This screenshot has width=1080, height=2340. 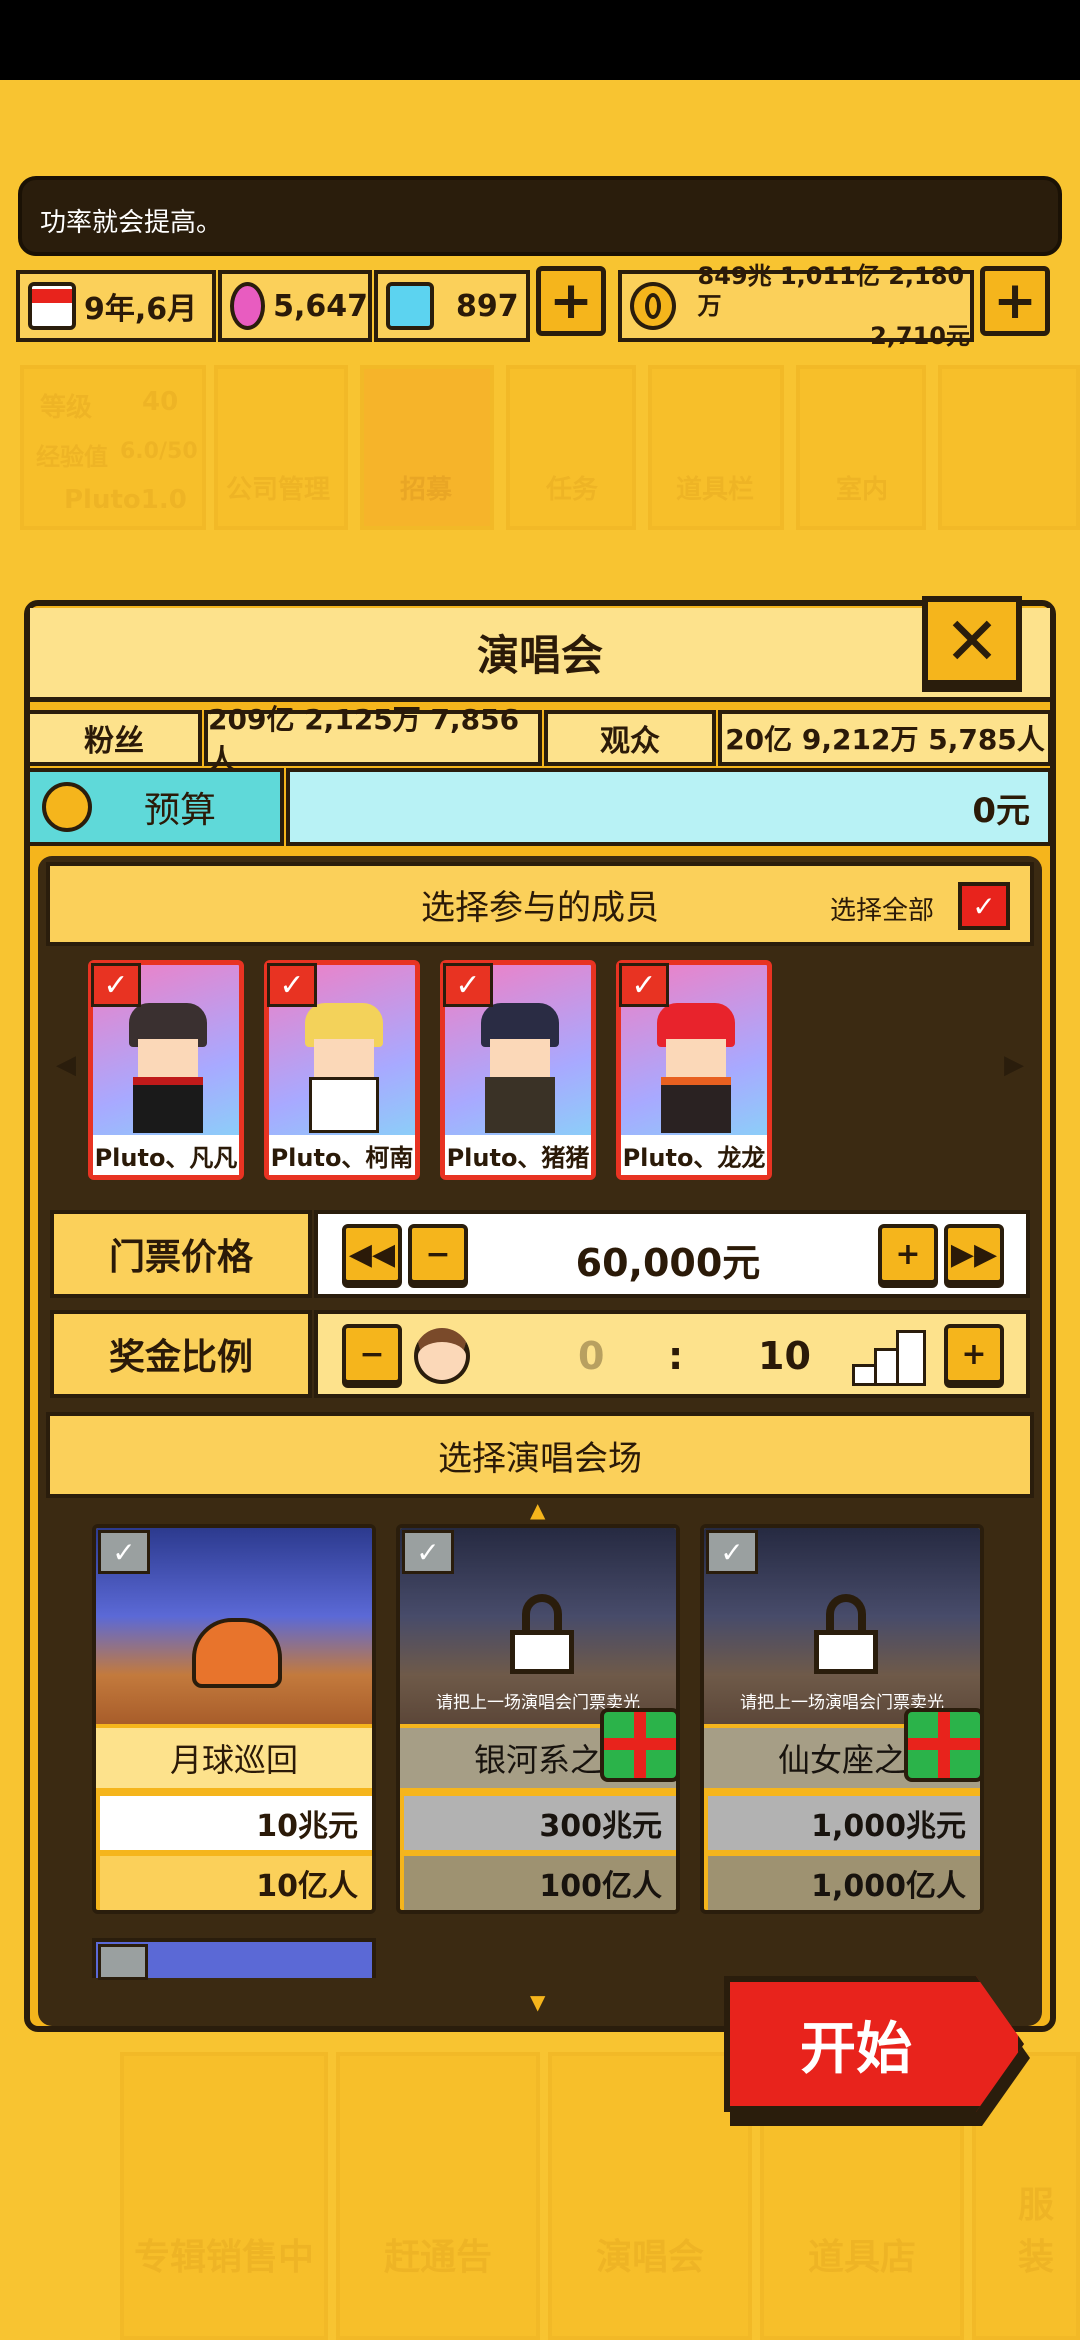 I want to click on nav-label: 招募, so click(x=426, y=490).